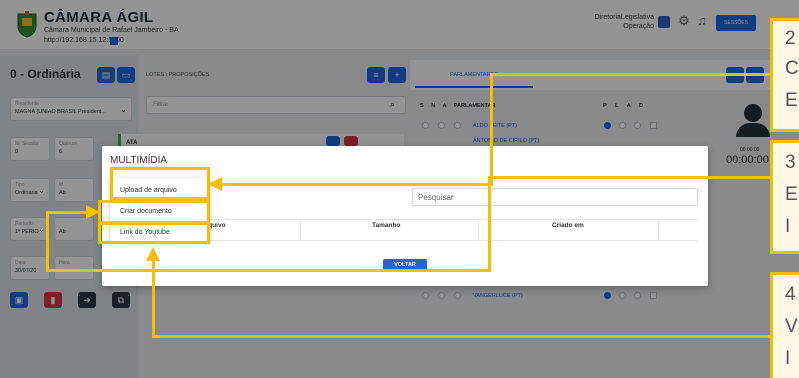  I want to click on callout-3-text1: 3, so click(790, 162).